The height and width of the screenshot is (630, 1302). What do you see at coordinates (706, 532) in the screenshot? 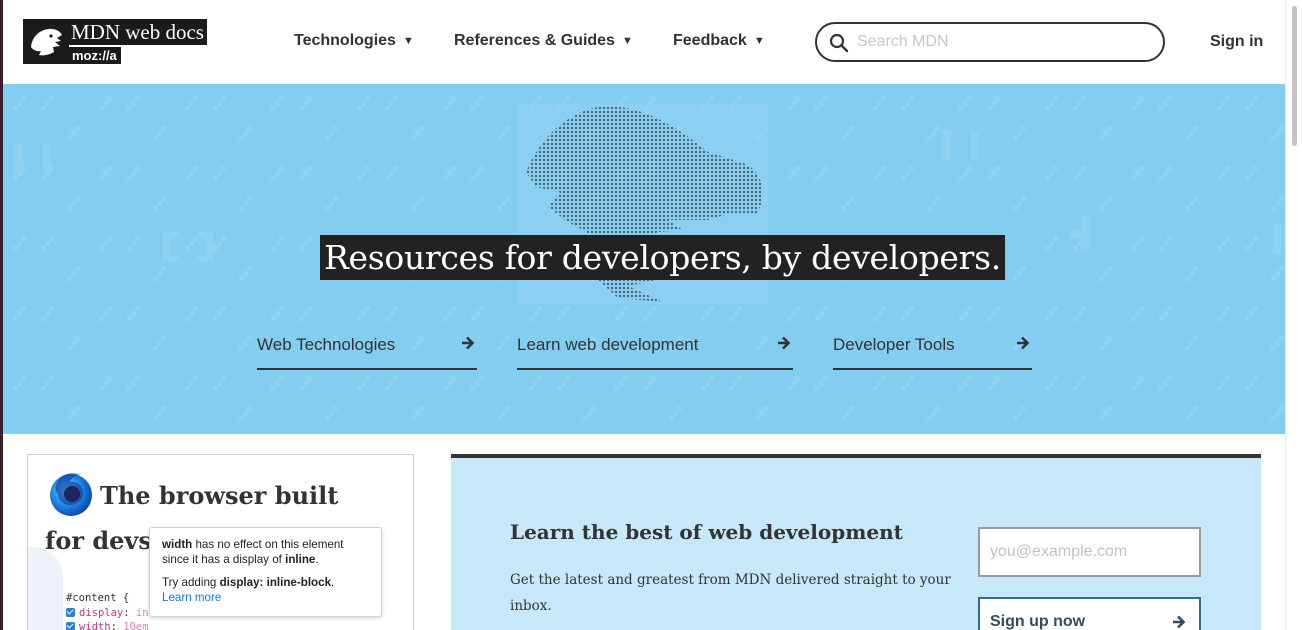
I see `newsletter-title: Learn the best of web development` at bounding box center [706, 532].